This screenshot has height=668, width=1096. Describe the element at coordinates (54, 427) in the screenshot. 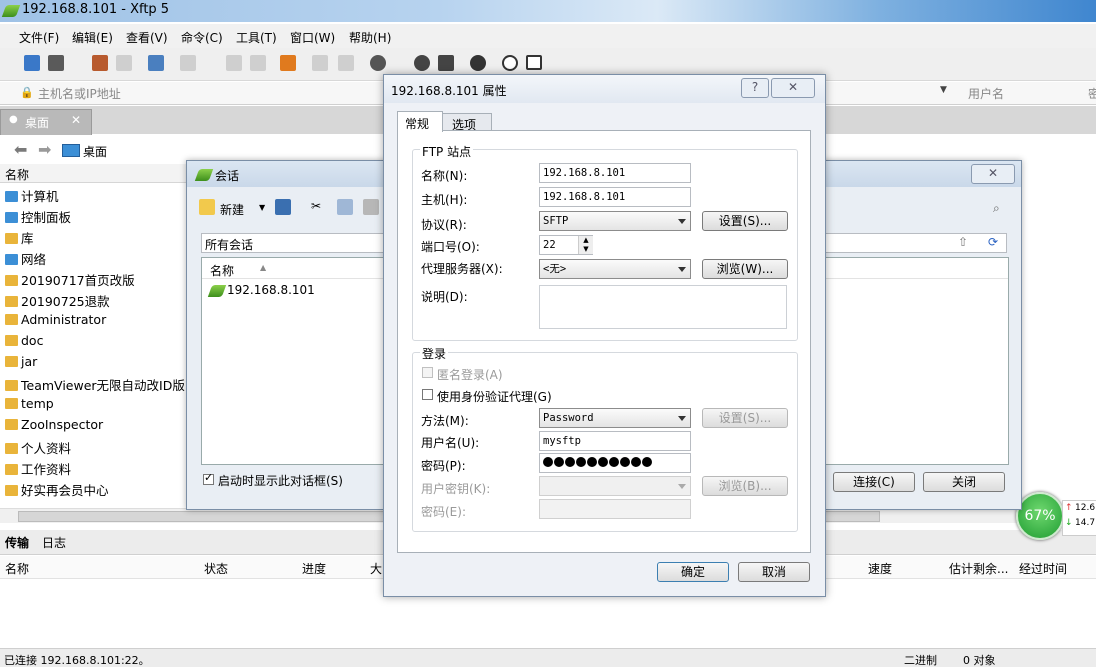

I see `list-item: ZooInspector` at that location.